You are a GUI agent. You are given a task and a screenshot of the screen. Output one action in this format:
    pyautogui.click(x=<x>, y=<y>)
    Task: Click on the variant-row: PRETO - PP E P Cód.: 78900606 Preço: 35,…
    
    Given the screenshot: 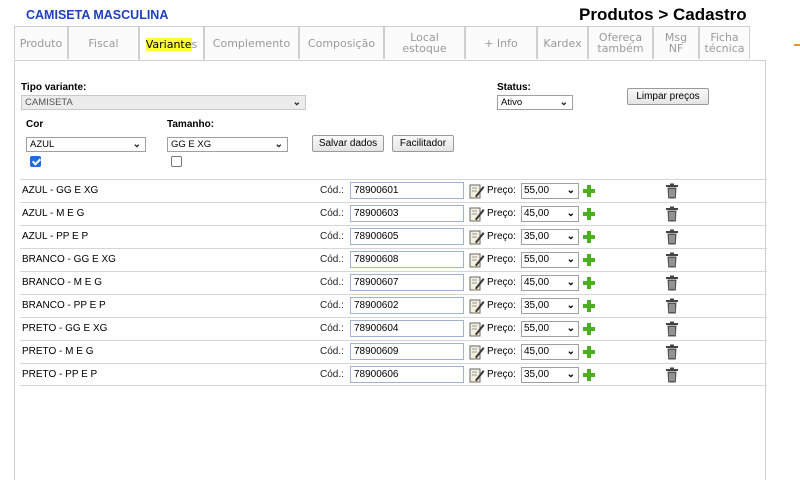 What is the action you would take?
    pyautogui.click(x=393, y=374)
    